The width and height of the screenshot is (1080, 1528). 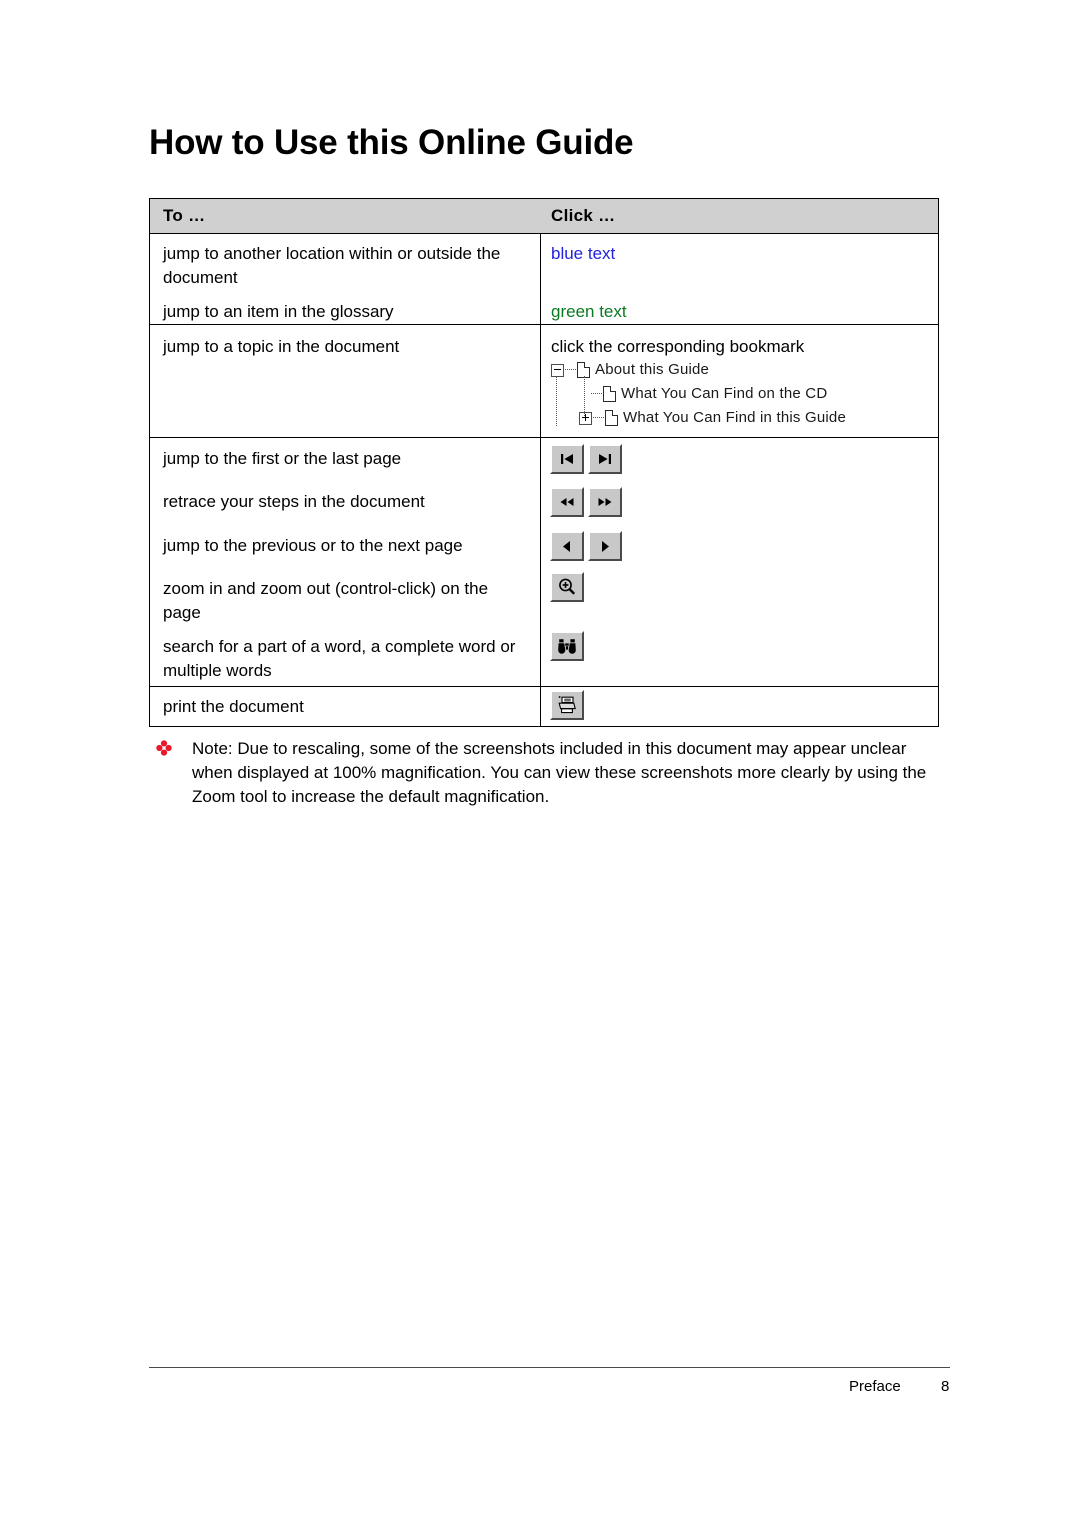 What do you see at coordinates (557, 370) in the screenshot?
I see `collapse-minus-icon` at bounding box center [557, 370].